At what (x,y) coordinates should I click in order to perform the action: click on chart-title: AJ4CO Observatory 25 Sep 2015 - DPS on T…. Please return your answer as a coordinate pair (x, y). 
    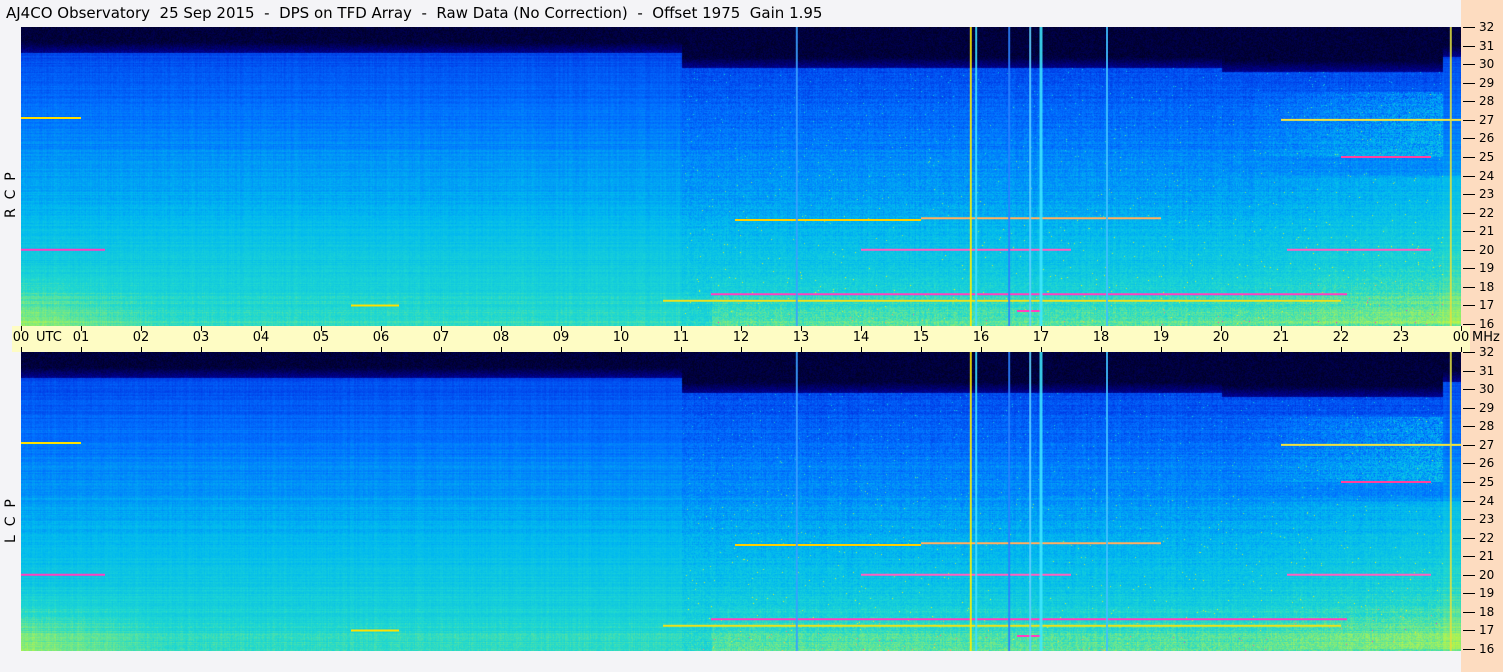
    Looking at the image, I should click on (414, 13).